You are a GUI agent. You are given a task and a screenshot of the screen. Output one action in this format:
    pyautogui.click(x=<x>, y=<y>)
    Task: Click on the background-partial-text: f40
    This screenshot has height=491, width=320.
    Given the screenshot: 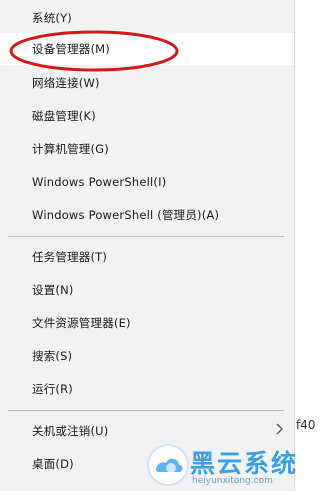 What is the action you would take?
    pyautogui.click(x=306, y=425)
    